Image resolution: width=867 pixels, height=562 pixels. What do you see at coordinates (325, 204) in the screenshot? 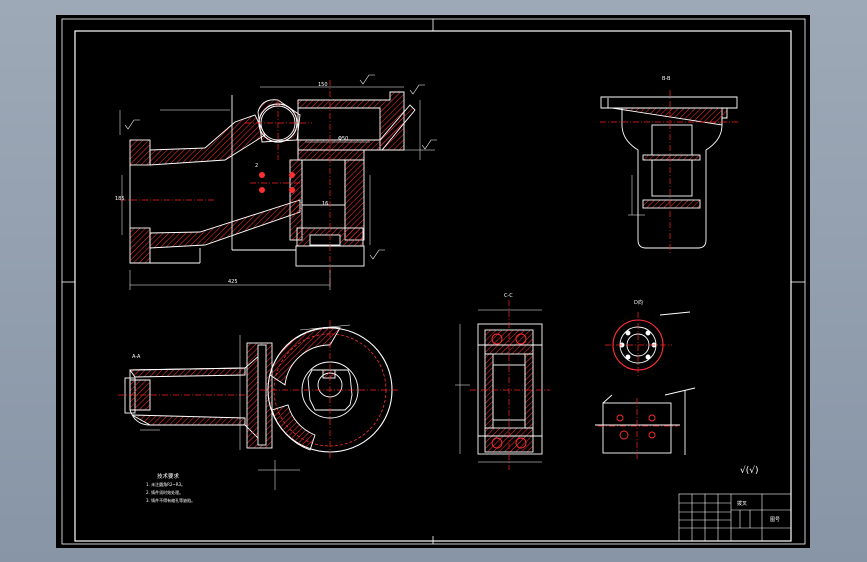
I see `dim-small-b: 16` at bounding box center [325, 204].